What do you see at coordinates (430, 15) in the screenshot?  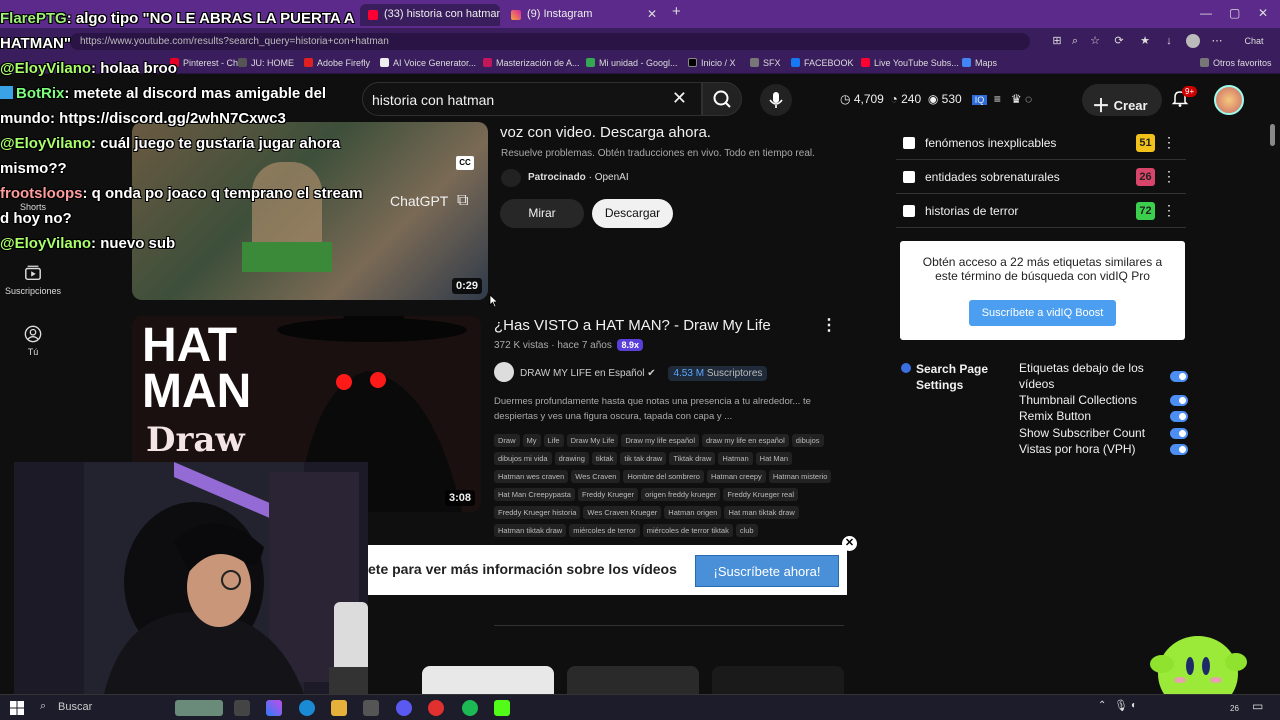 I see `tab-youtube: (33) historia con hatman - YouTub` at bounding box center [430, 15].